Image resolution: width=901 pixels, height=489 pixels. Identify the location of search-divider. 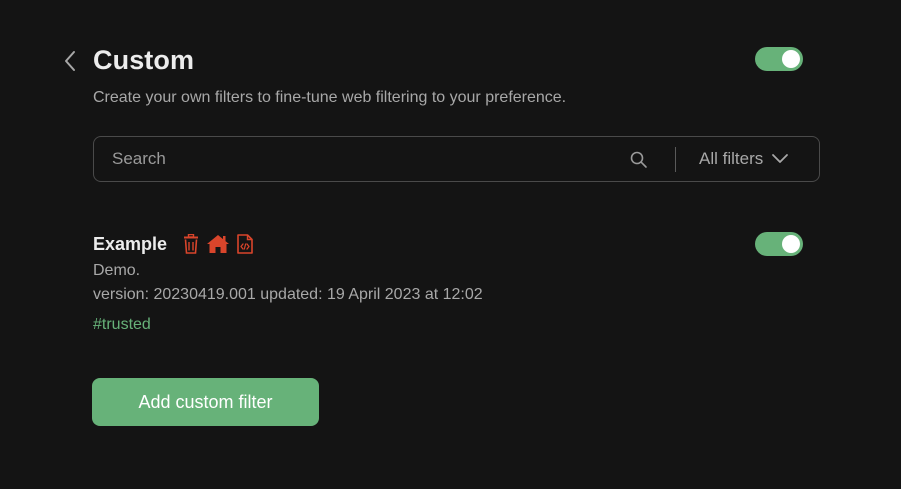
(675, 159).